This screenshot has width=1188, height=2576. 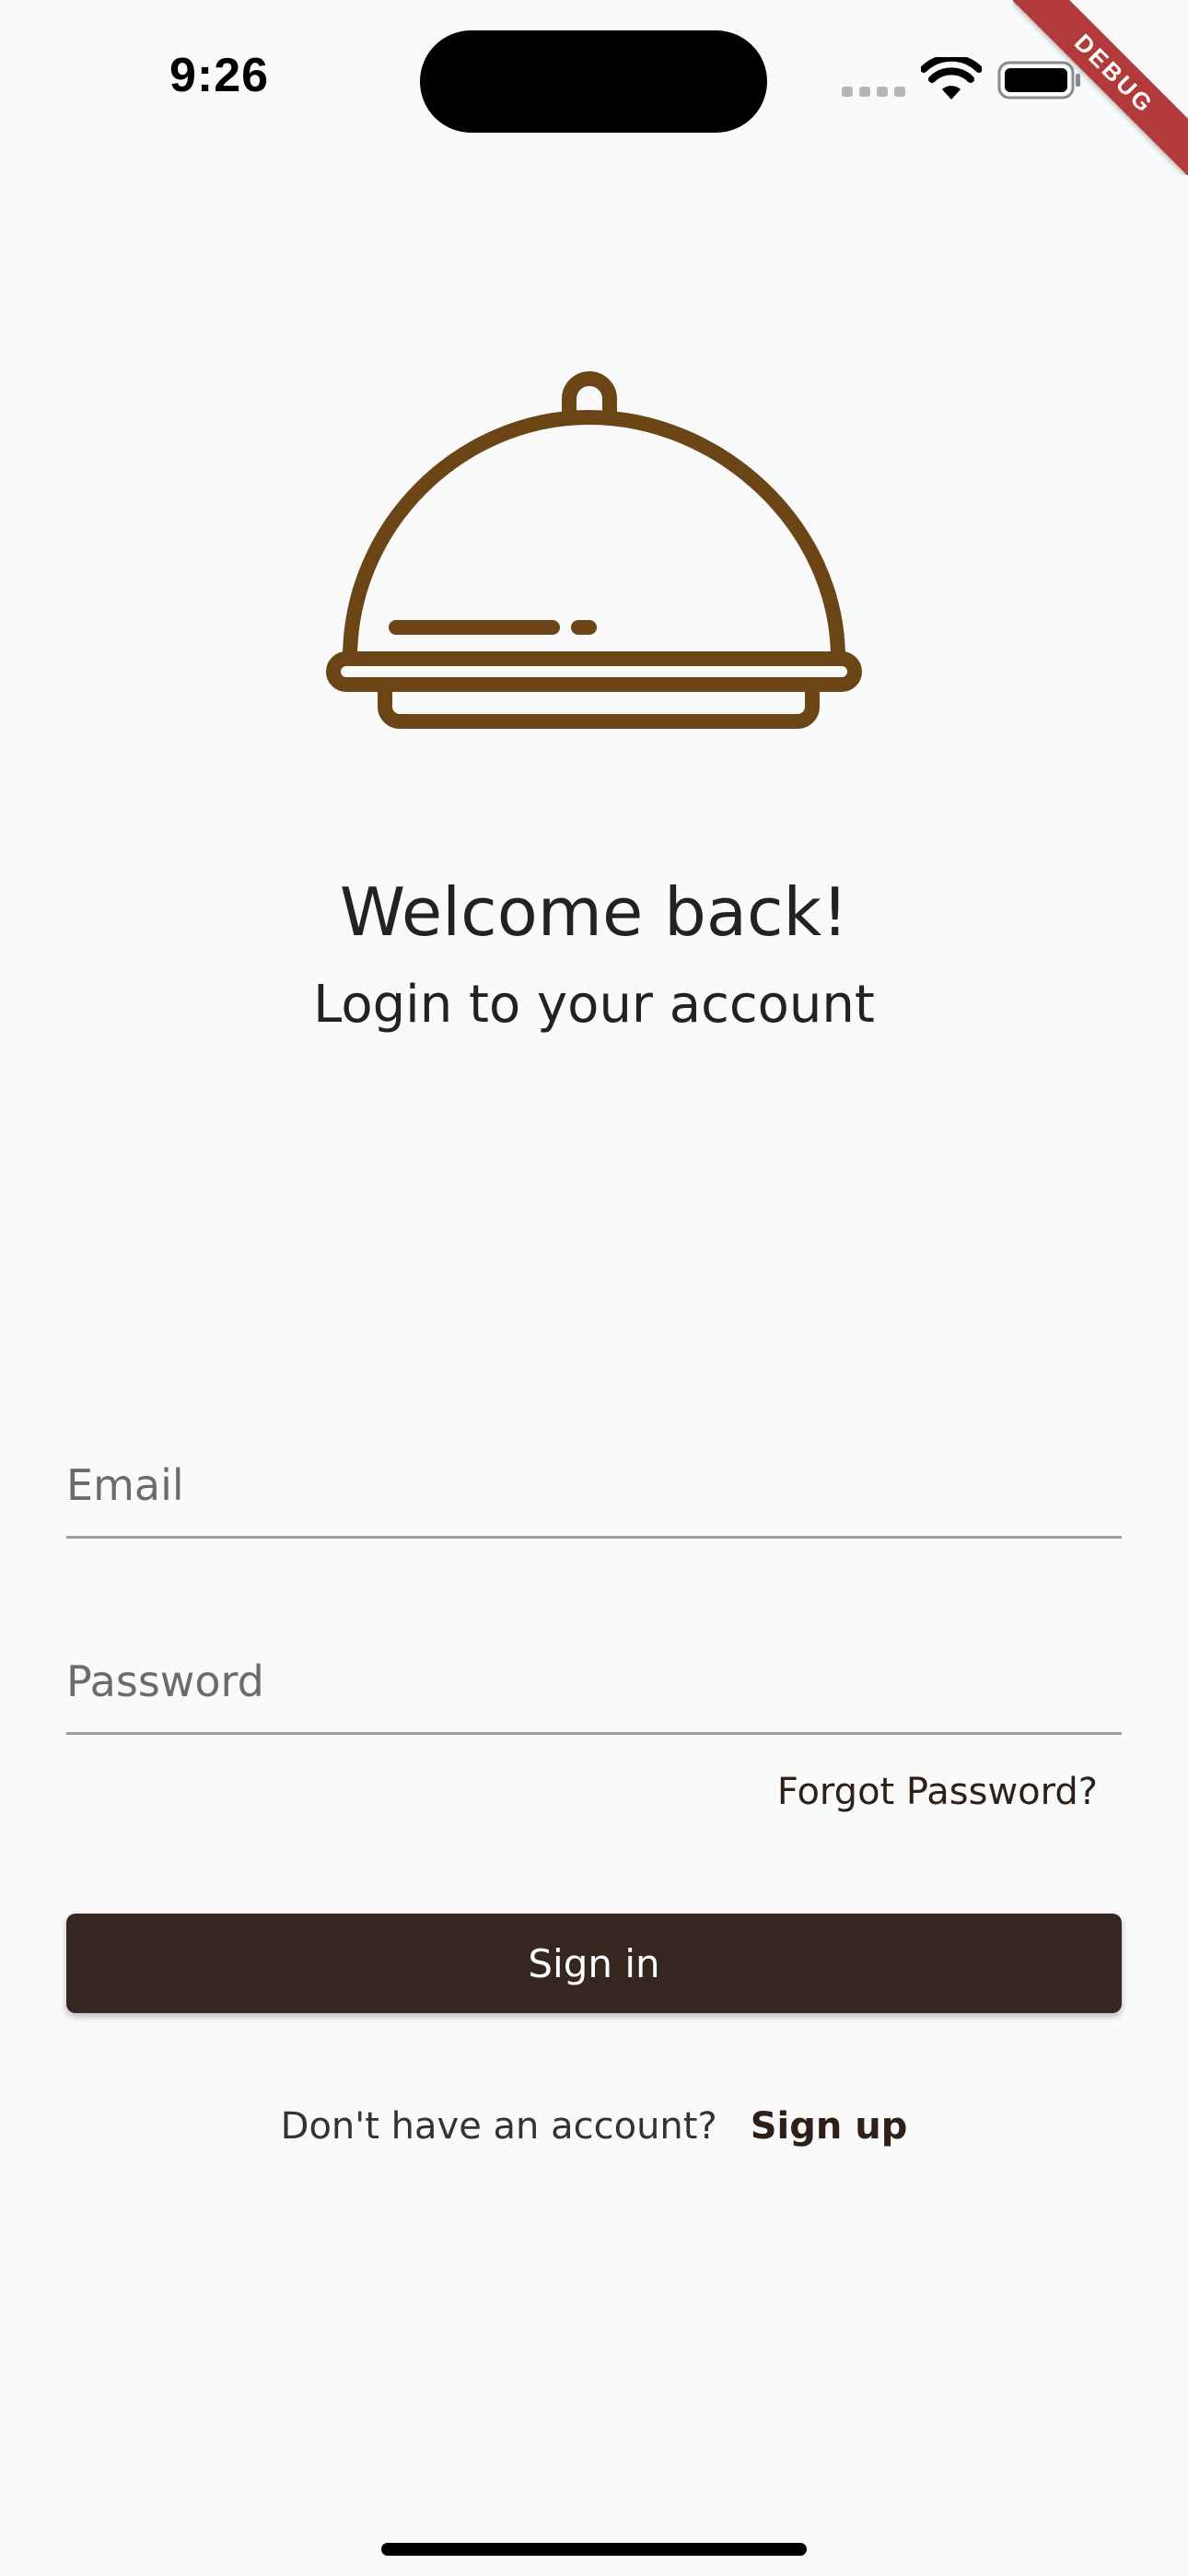 What do you see at coordinates (594, 550) in the screenshot?
I see `food-cloche-icon` at bounding box center [594, 550].